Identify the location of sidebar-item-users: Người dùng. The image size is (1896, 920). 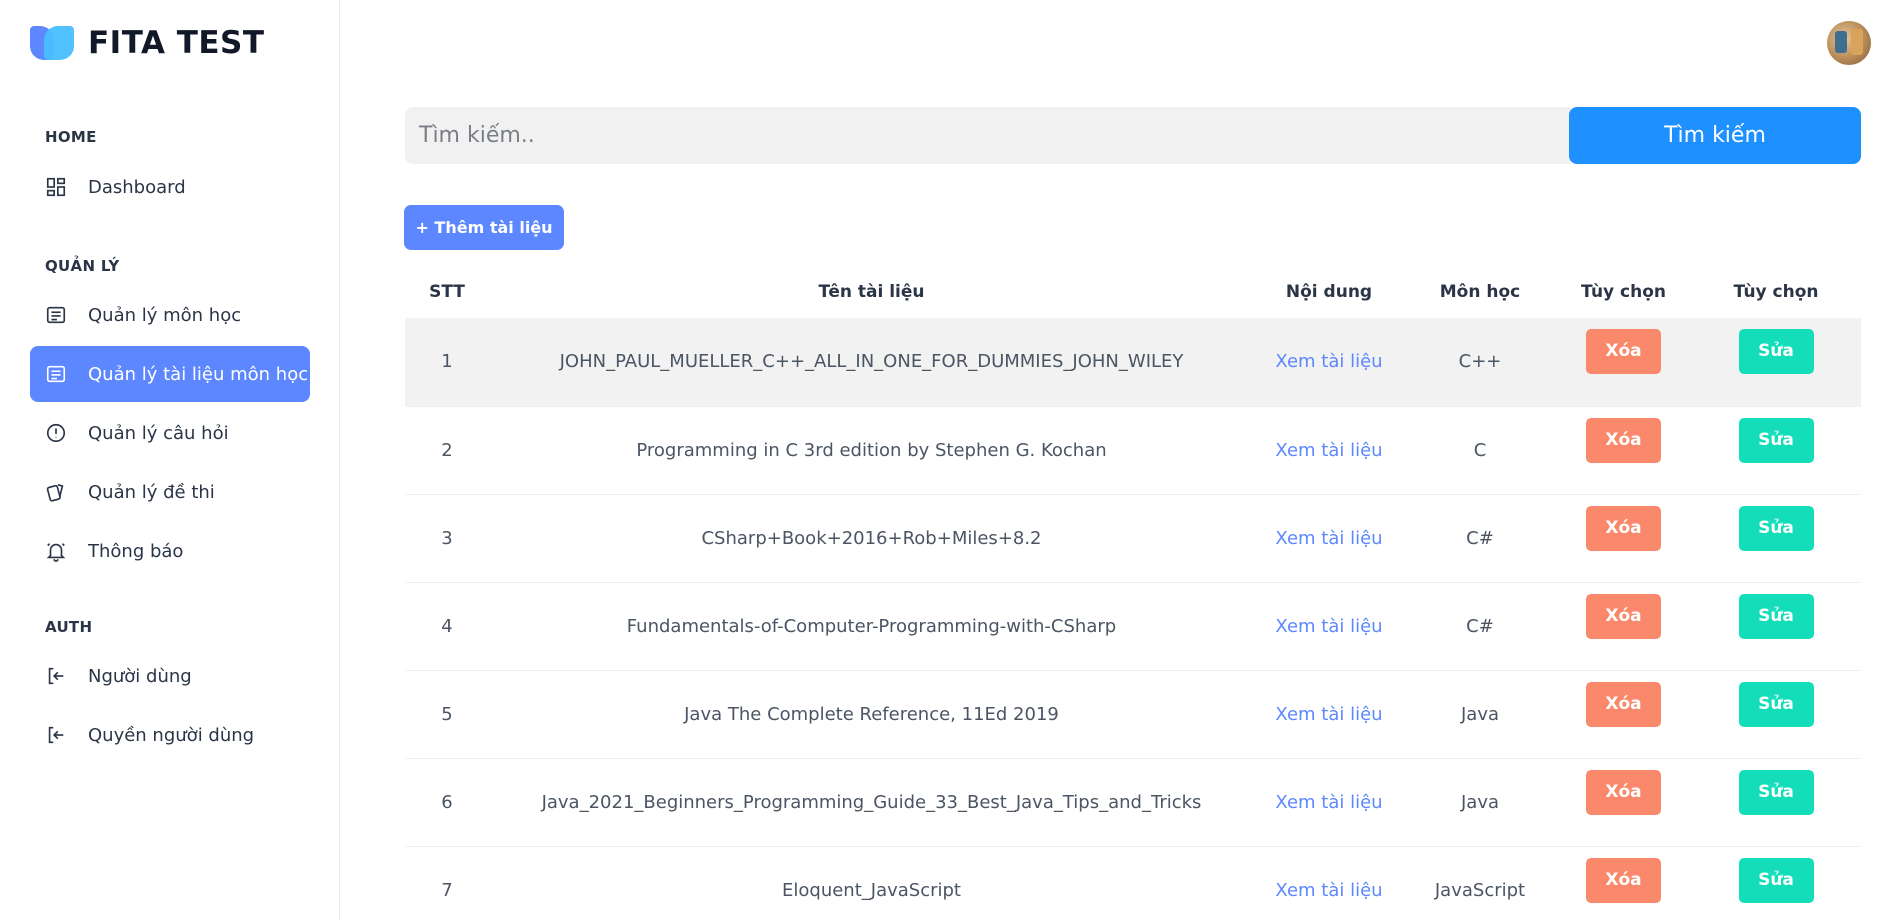
(170, 676).